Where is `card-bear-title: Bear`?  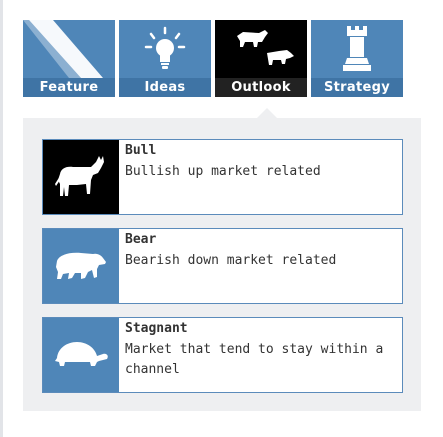
card-bear-title: Bear is located at coordinates (141, 239).